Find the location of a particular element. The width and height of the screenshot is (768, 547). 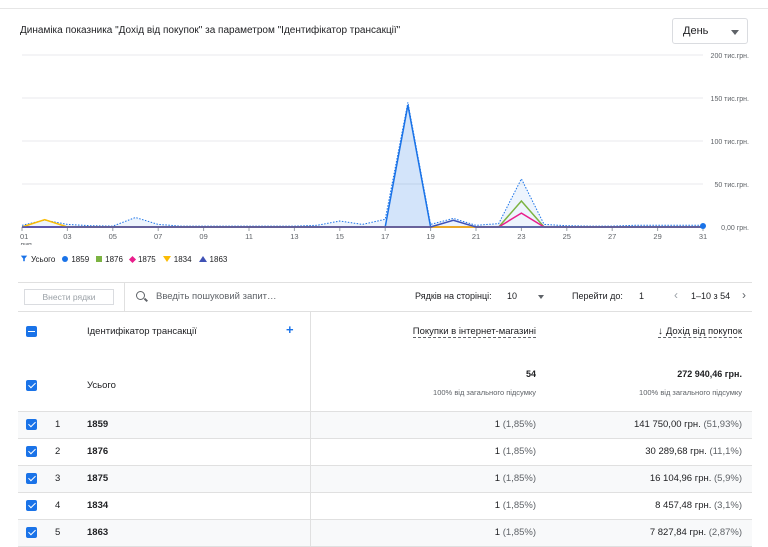

legend-label: 1875 is located at coordinates (146, 259).